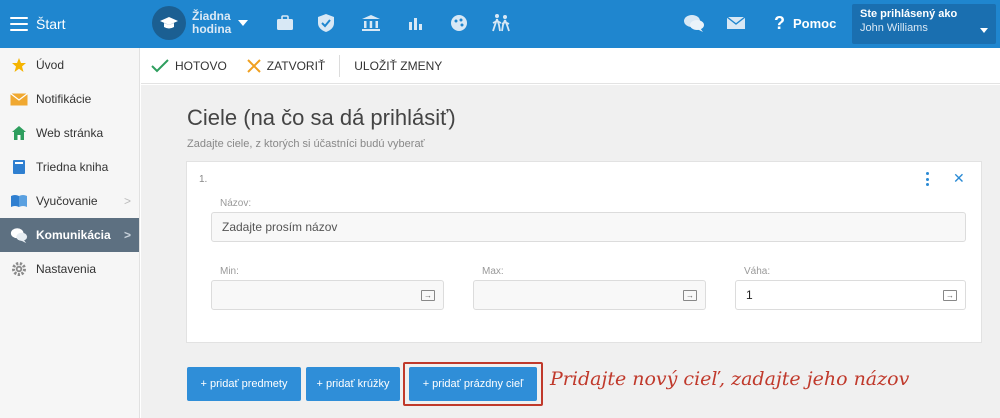  What do you see at coordinates (398, 66) in the screenshot?
I see `save-changes-button: ULOŽIŤ ZMENY` at bounding box center [398, 66].